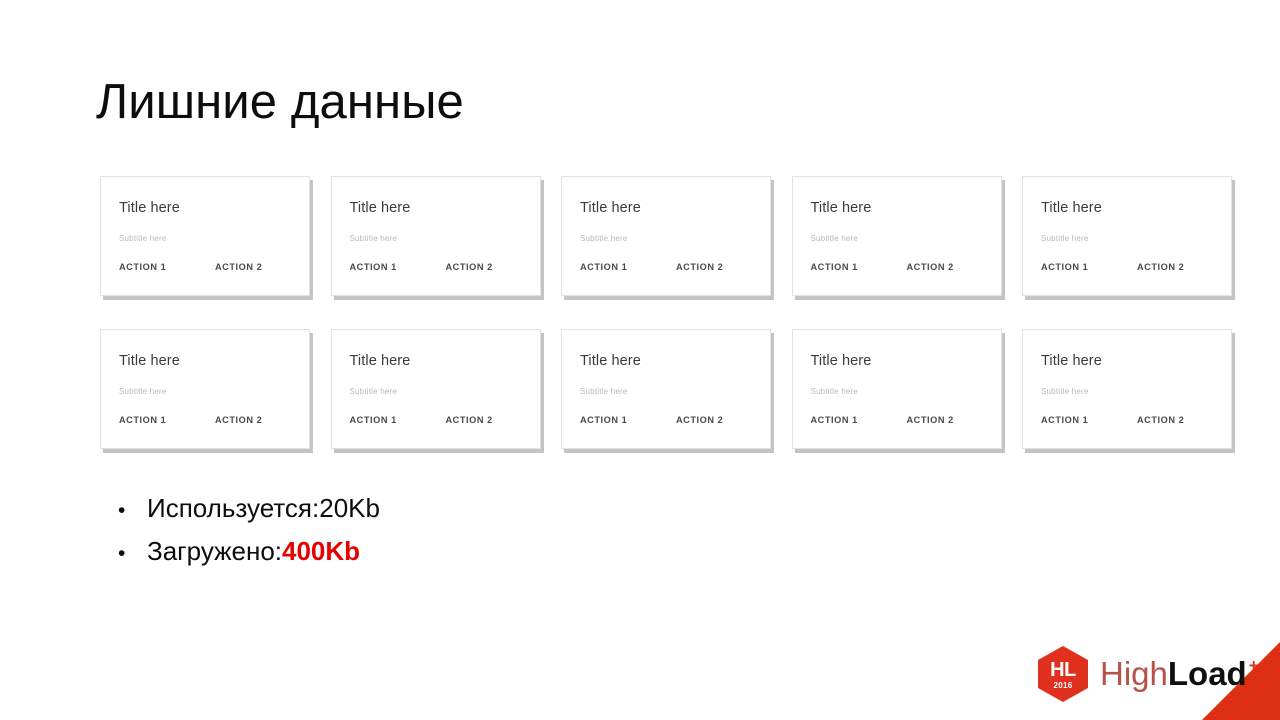 The width and height of the screenshot is (1280, 720). Describe the element at coordinates (321, 551) in the screenshot. I see `bullet-value-highlighted: 400Kb` at that location.